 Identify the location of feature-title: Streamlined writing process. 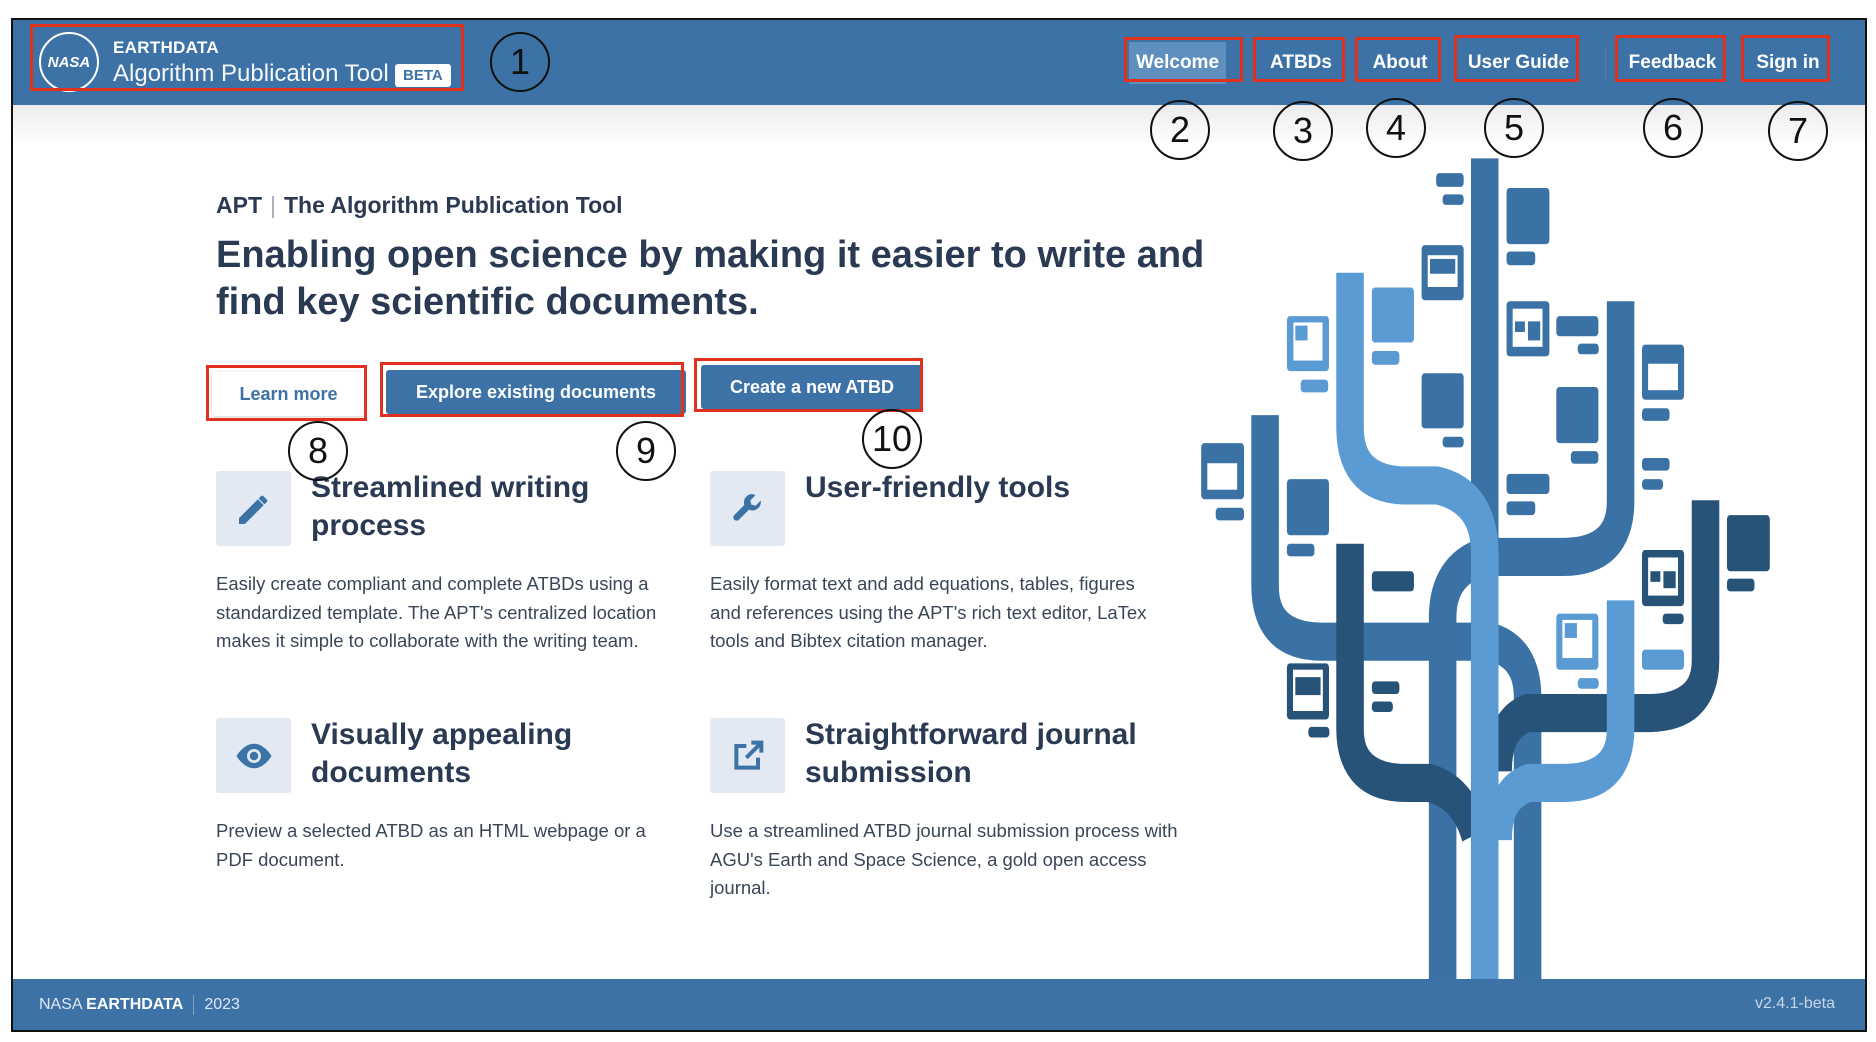
(450, 506).